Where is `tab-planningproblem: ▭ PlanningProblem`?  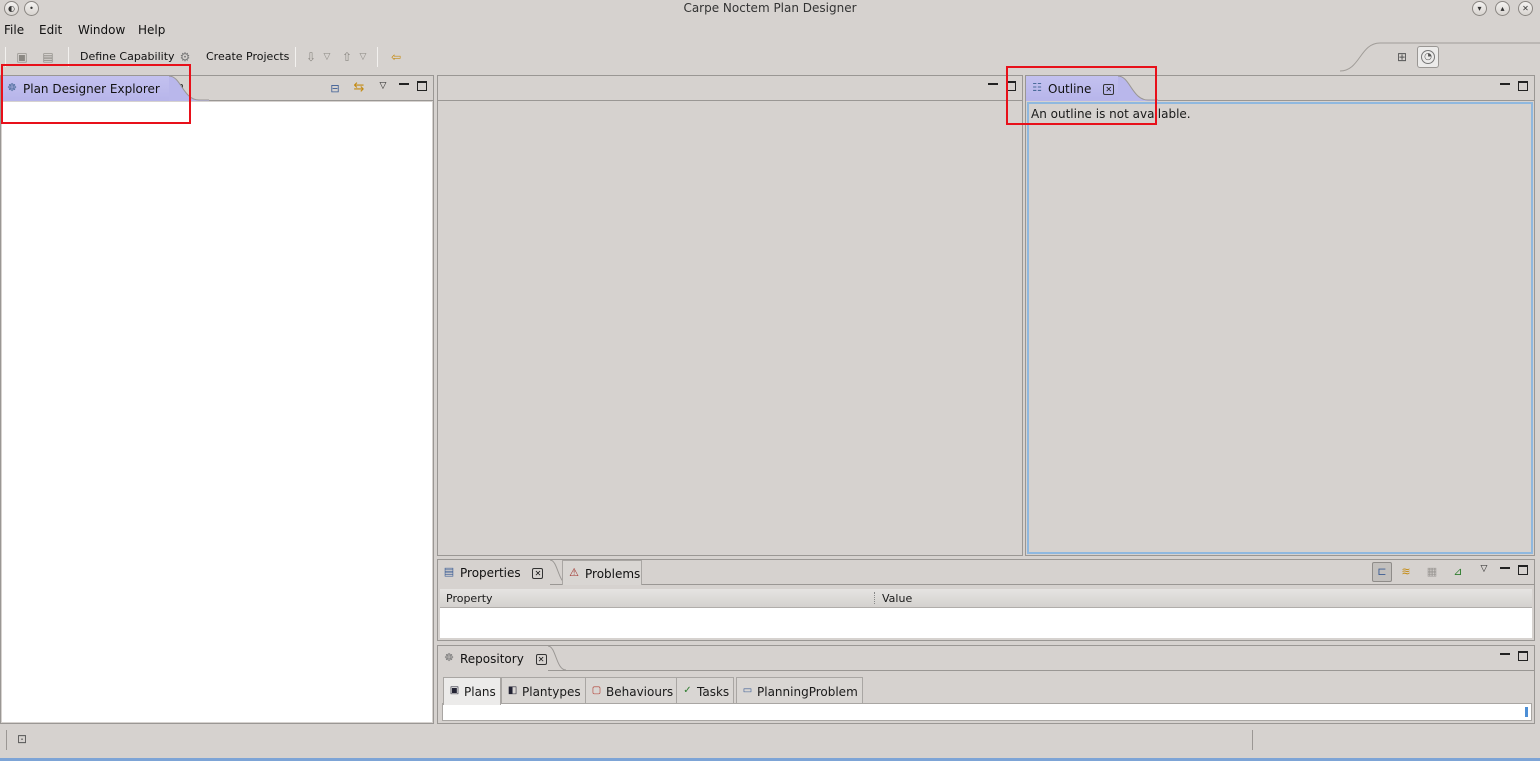 tab-planningproblem: ▭ PlanningProblem is located at coordinates (799, 690).